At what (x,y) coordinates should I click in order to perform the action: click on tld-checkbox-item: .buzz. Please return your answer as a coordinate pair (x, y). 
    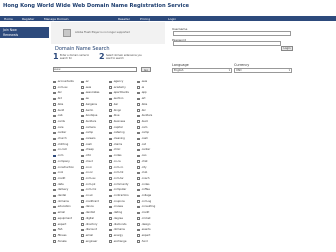
    Looking at the image, I should click on (151, 122).